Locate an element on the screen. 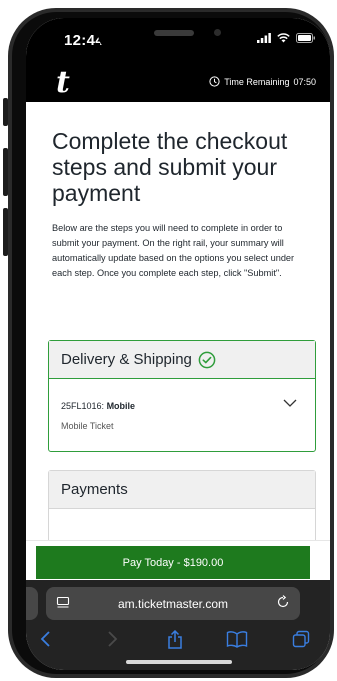  previous-tab-peek is located at coordinates (32, 603).